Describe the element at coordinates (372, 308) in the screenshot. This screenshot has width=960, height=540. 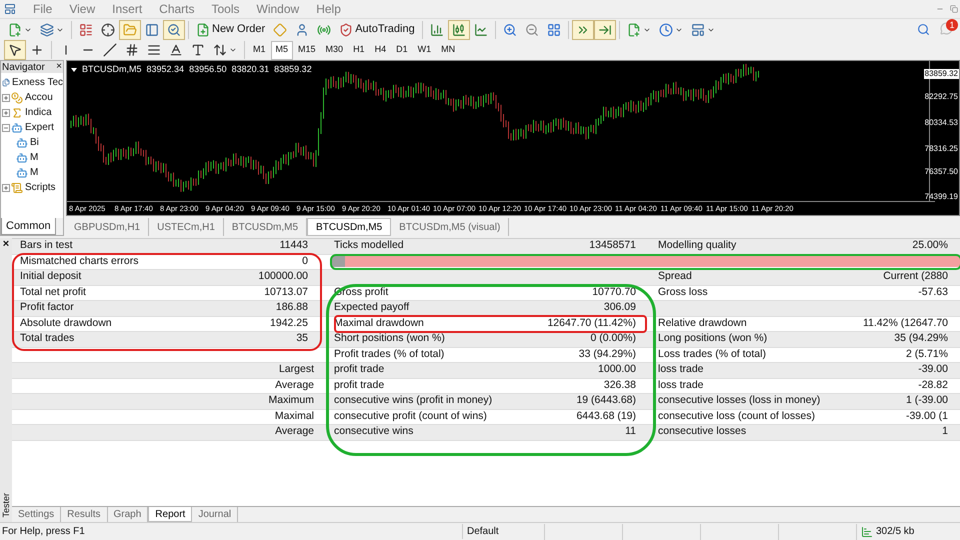
I see `report-label: Expected payoff` at that location.